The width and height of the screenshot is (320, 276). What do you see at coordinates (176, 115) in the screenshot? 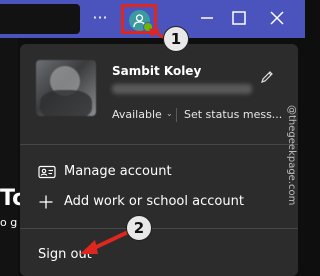
I see `status-divider` at bounding box center [176, 115].